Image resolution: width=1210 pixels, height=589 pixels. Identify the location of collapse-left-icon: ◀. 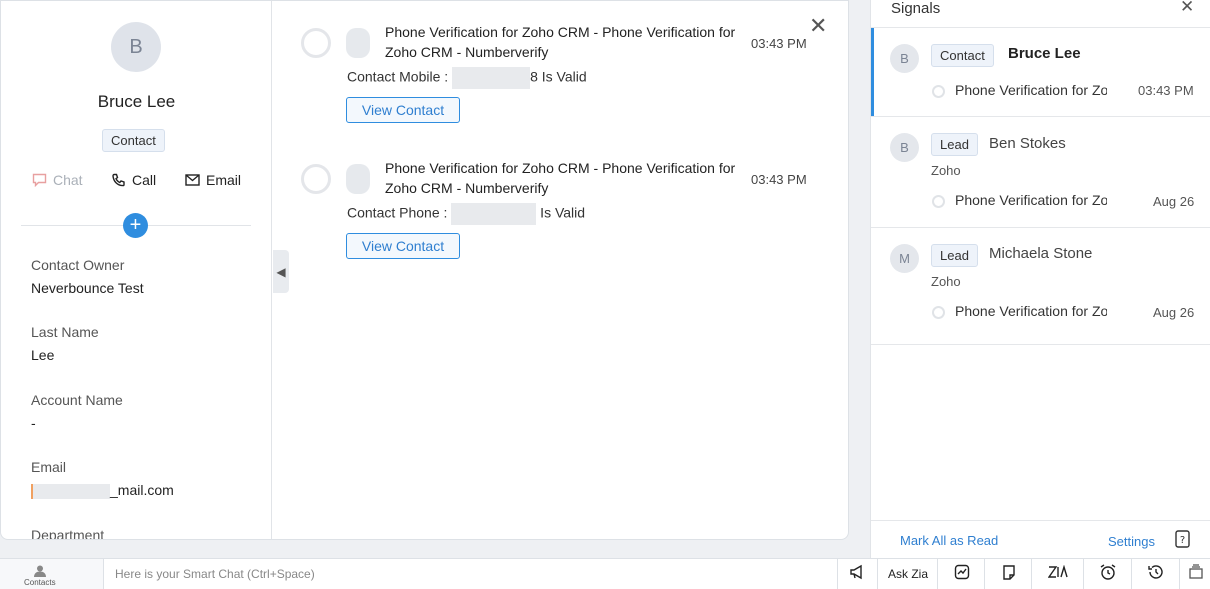
(281, 271).